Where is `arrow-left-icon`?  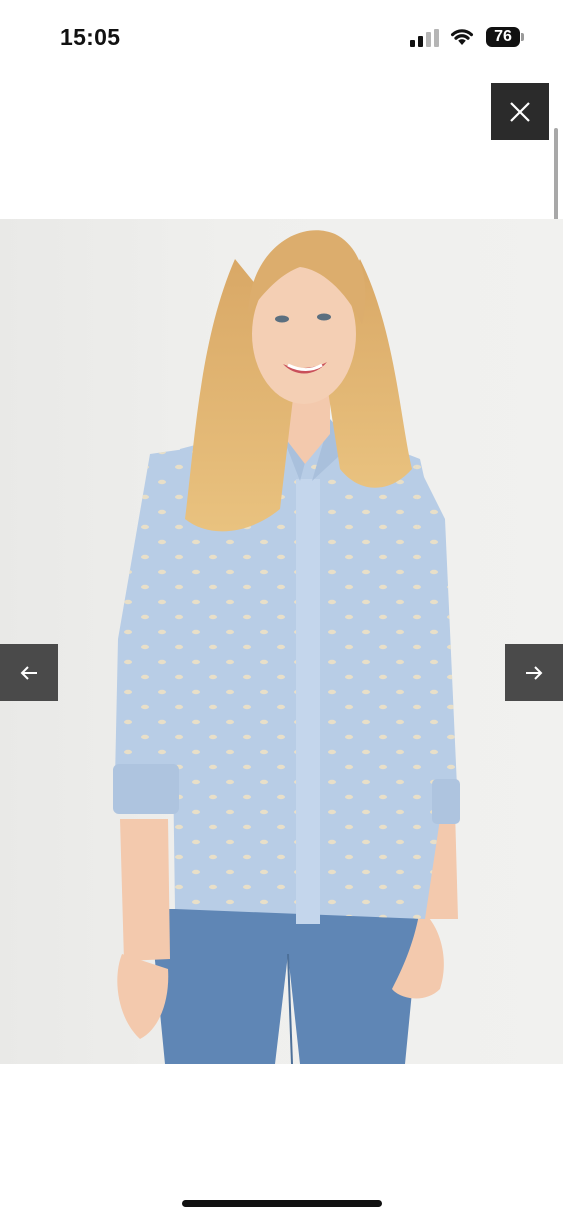
arrow-left-icon is located at coordinates (28, 672).